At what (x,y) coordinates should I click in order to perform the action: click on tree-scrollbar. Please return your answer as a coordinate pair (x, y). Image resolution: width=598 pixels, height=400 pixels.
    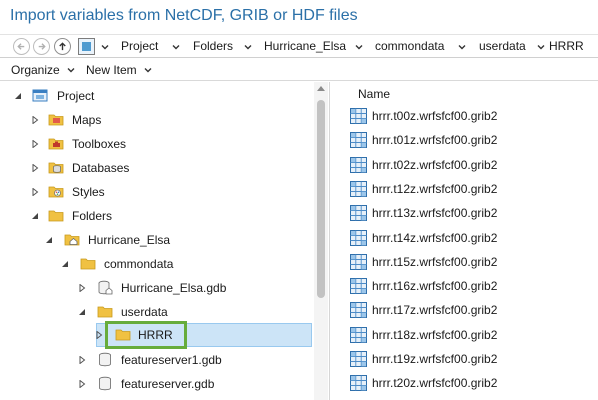
    Looking at the image, I should click on (321, 241).